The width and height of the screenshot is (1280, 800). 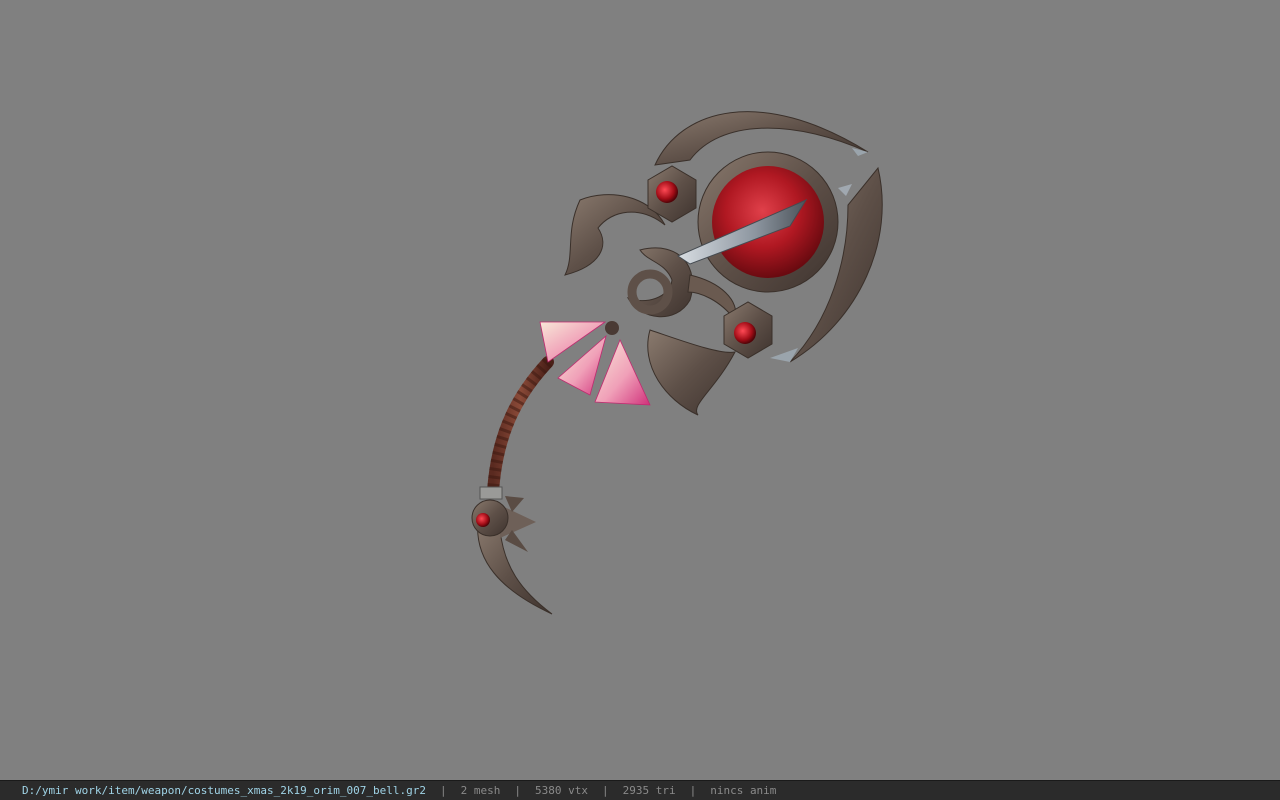 I want to click on vertex-count: 5380 vtx, so click(x=561, y=790).